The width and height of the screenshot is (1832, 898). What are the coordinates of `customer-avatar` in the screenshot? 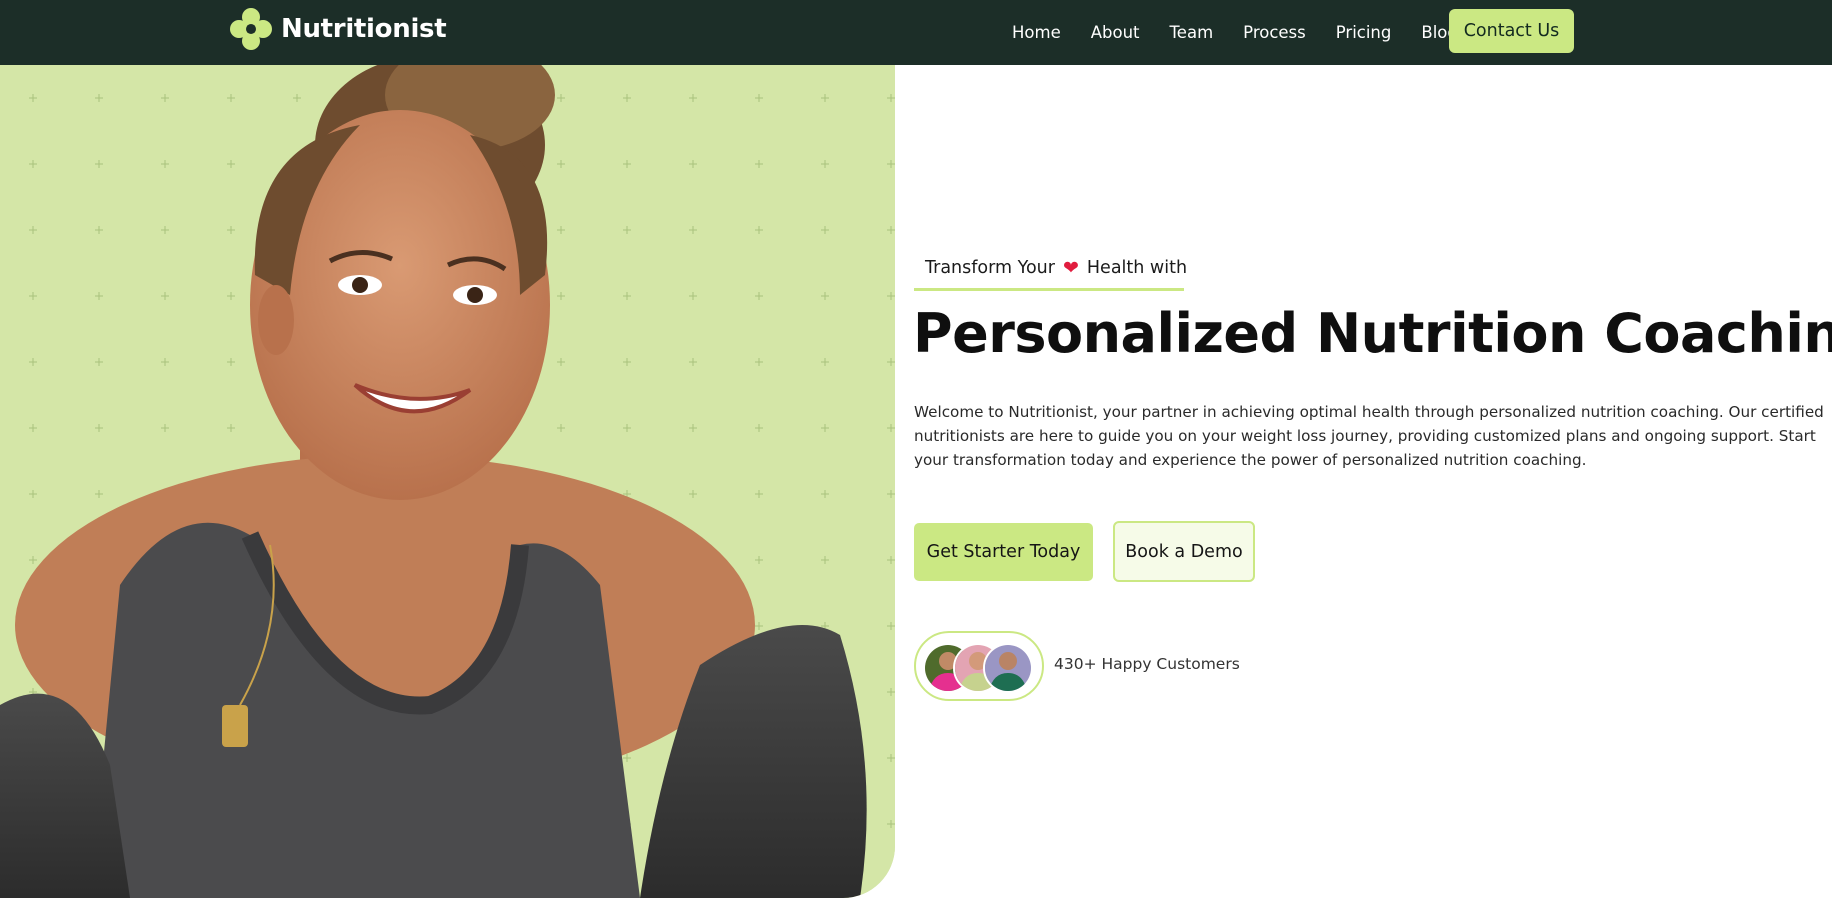 It's located at (1008, 668).